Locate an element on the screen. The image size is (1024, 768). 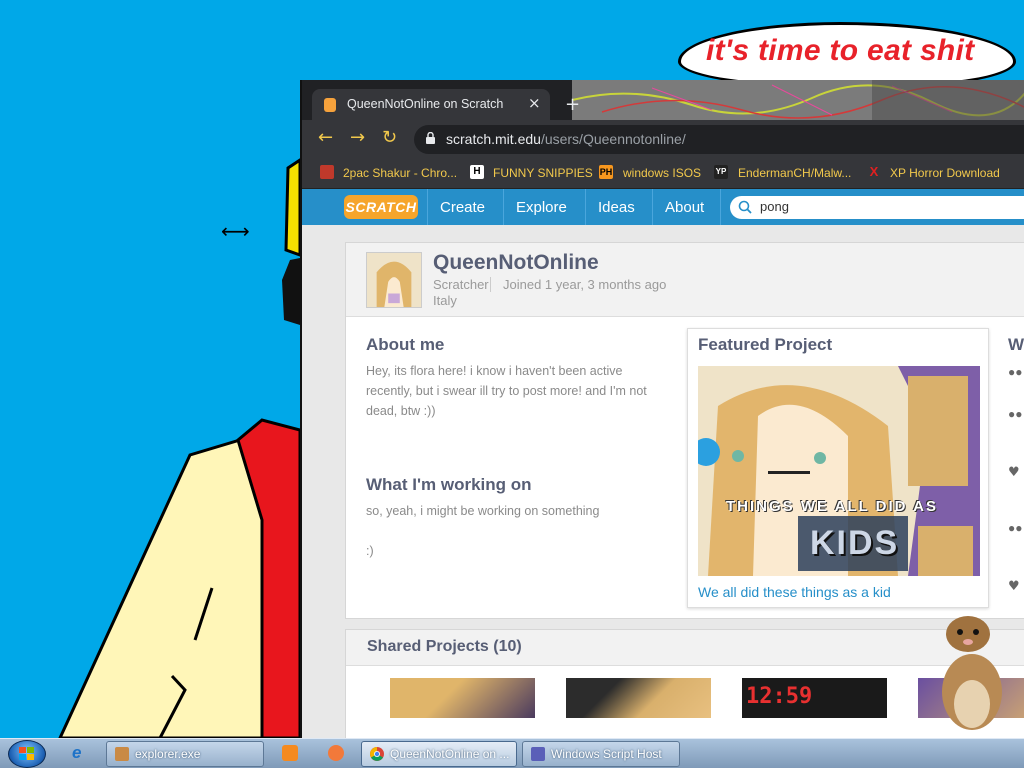
activity-title: W is located at coordinates (1016, 344).